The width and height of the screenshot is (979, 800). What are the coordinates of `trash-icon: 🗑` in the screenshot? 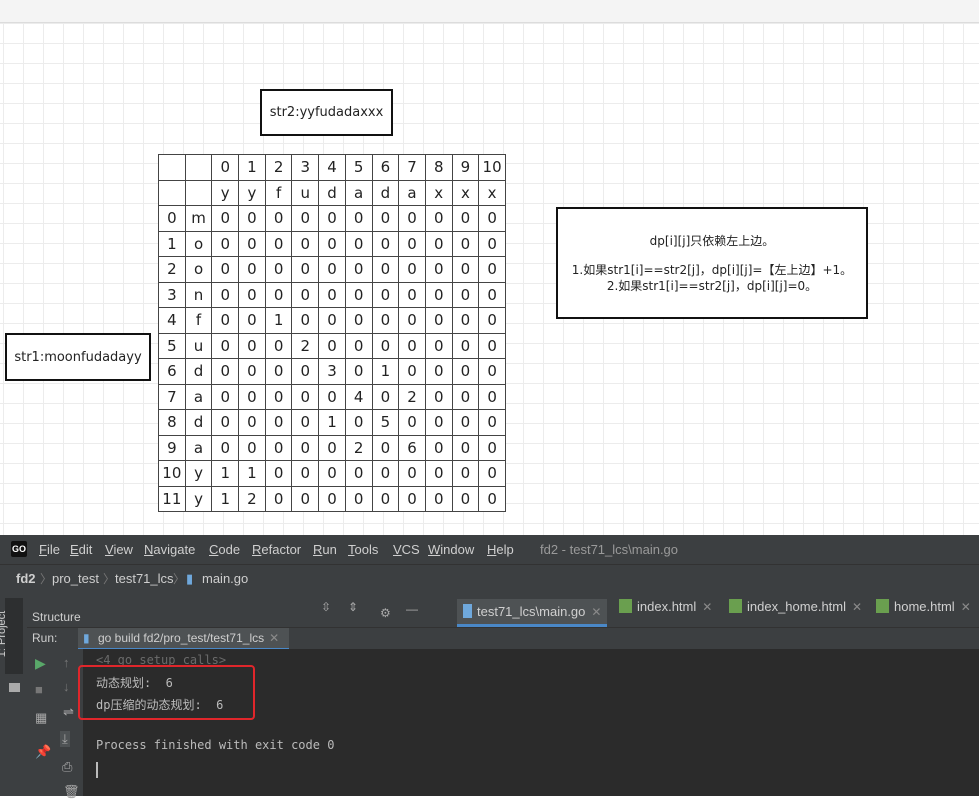 It's located at (71, 792).